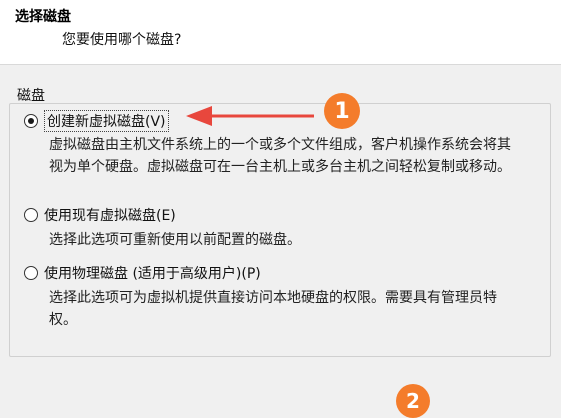 This screenshot has width=561, height=418. I want to click on option-description-use-physical: 选择此选项可为虚拟机提供直接访问本地硬盘的权限。需要具有管理员特 权。, so click(299, 309).